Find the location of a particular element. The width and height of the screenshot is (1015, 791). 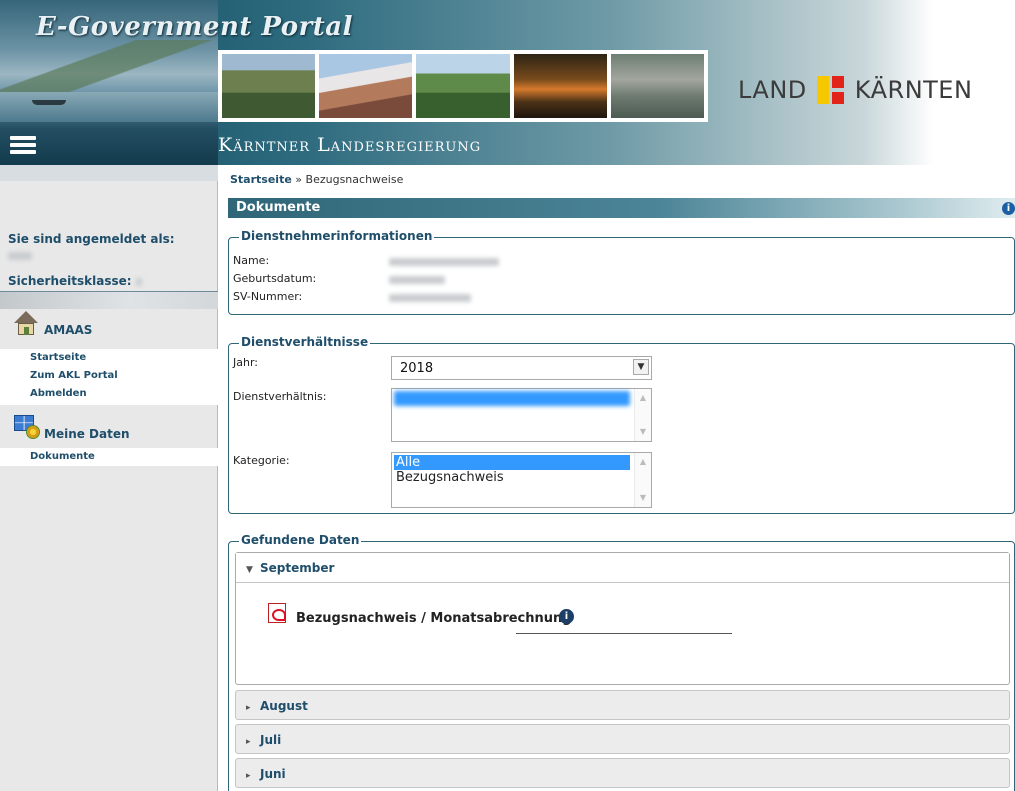

relation-option-redacted is located at coordinates (512, 398).